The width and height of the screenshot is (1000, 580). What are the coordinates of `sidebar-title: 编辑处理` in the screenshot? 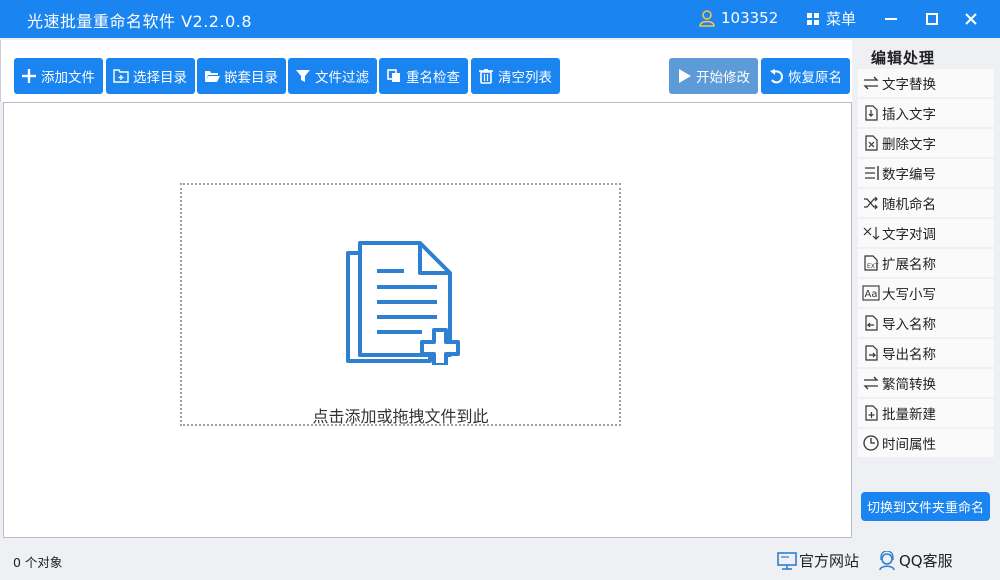 It's located at (903, 58).